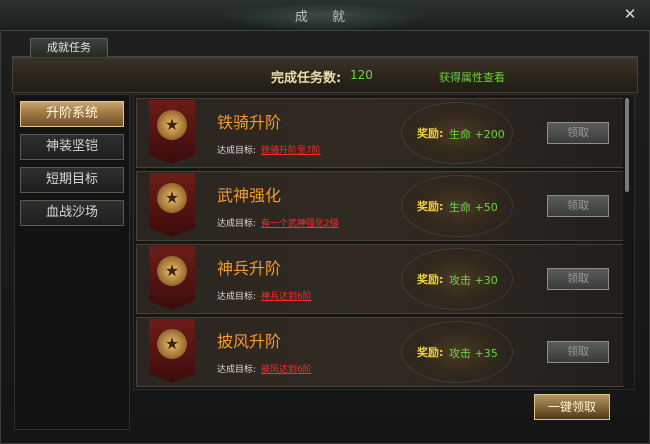  I want to click on sidebar-item-battlefield: 血战沙场, so click(72, 213).